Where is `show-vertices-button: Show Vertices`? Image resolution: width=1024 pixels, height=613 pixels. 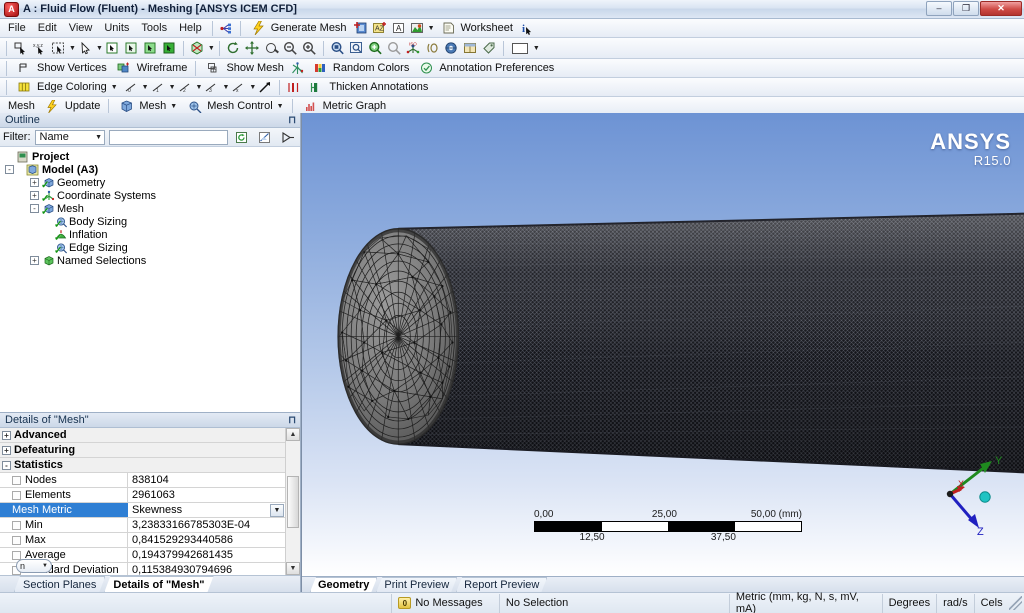 show-vertices-button: Show Vertices is located at coordinates (61, 68).